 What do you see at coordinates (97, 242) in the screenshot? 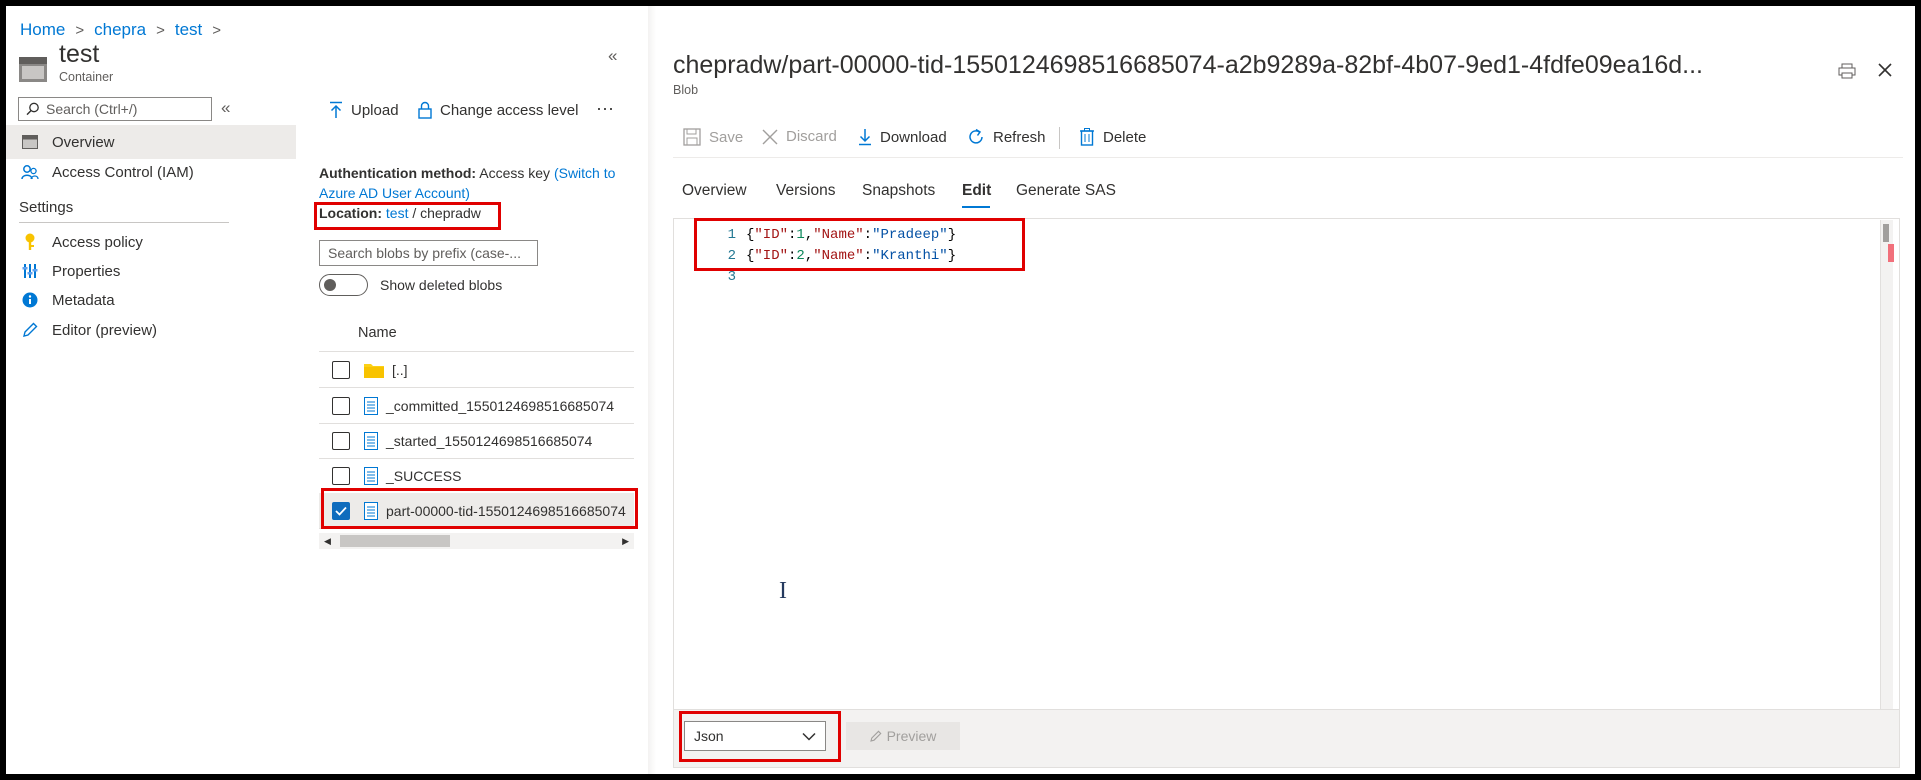
I see `sidebar-item-label: Access policy` at bounding box center [97, 242].